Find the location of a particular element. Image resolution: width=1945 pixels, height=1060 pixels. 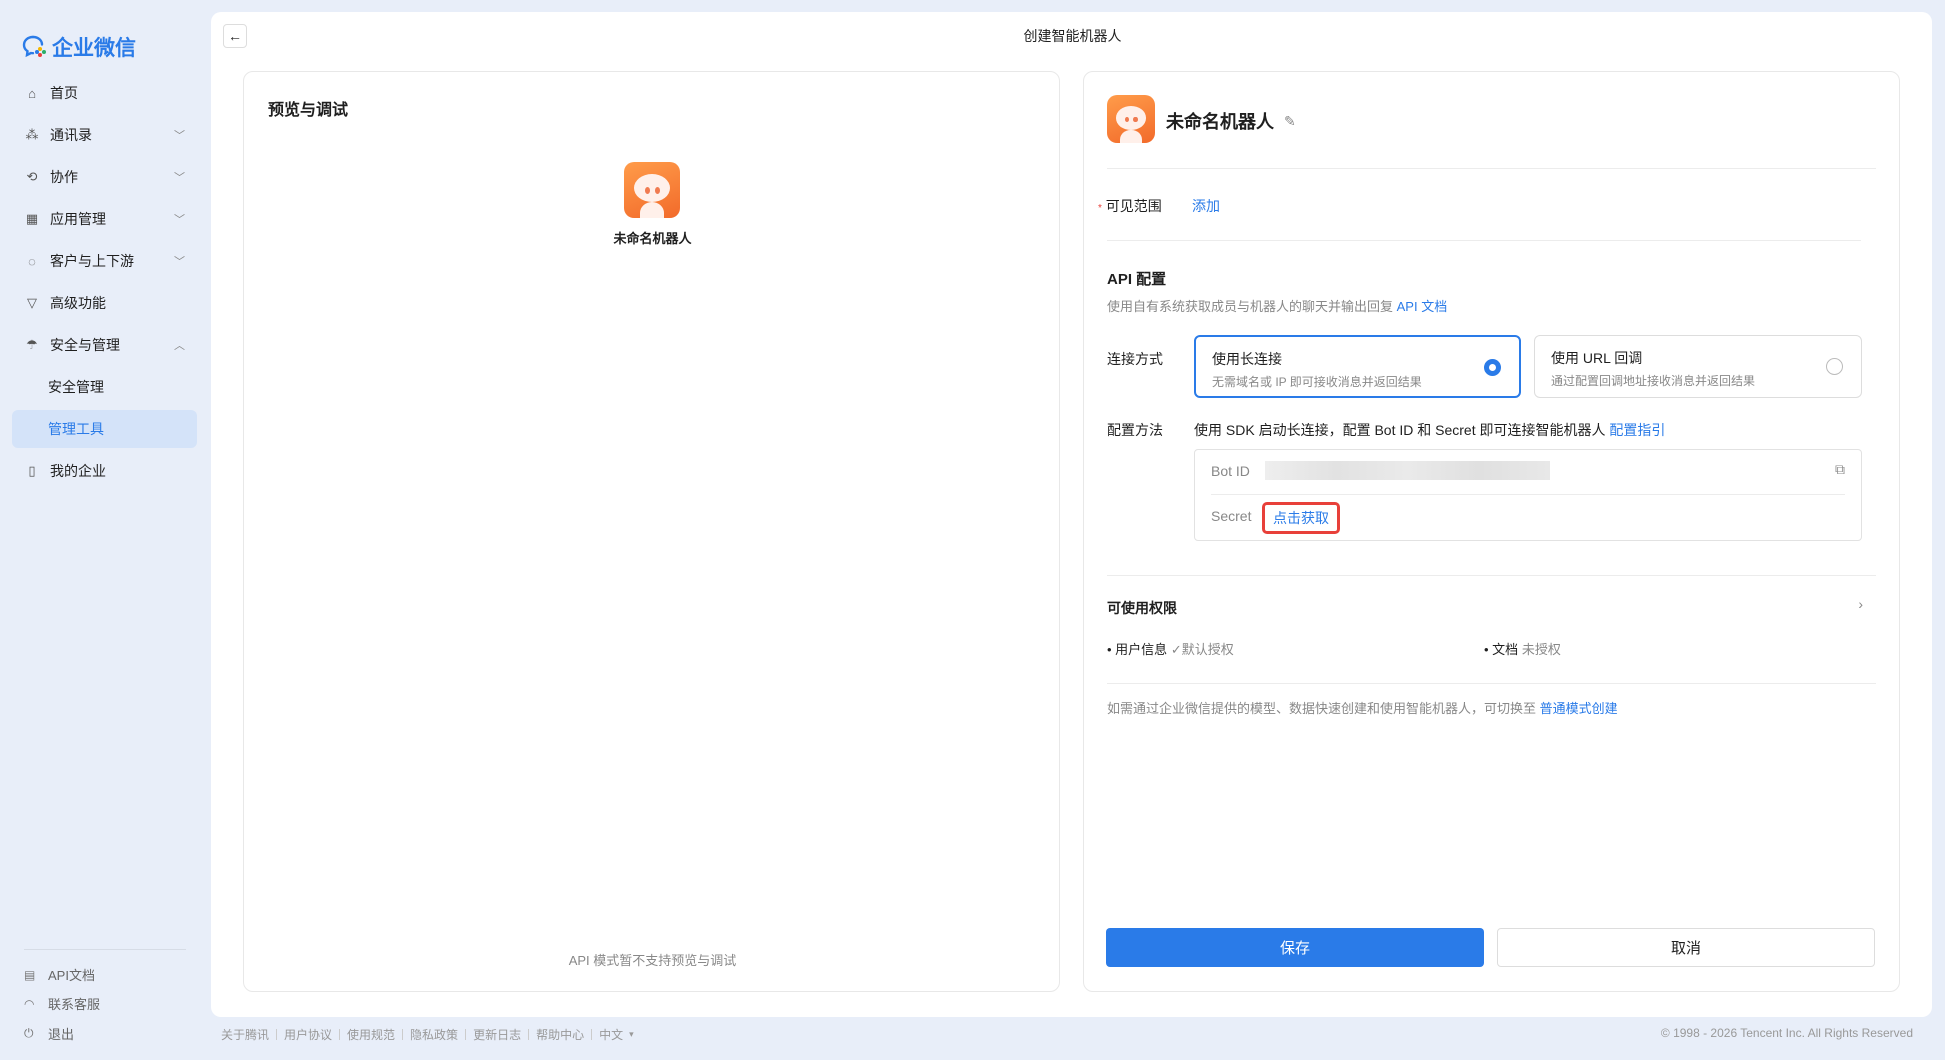

footer-links: 关于腾讯 用户协议 使用规范 隐私政策 更新日志 帮助中心 中文 ▾ is located at coordinates (427, 1034).